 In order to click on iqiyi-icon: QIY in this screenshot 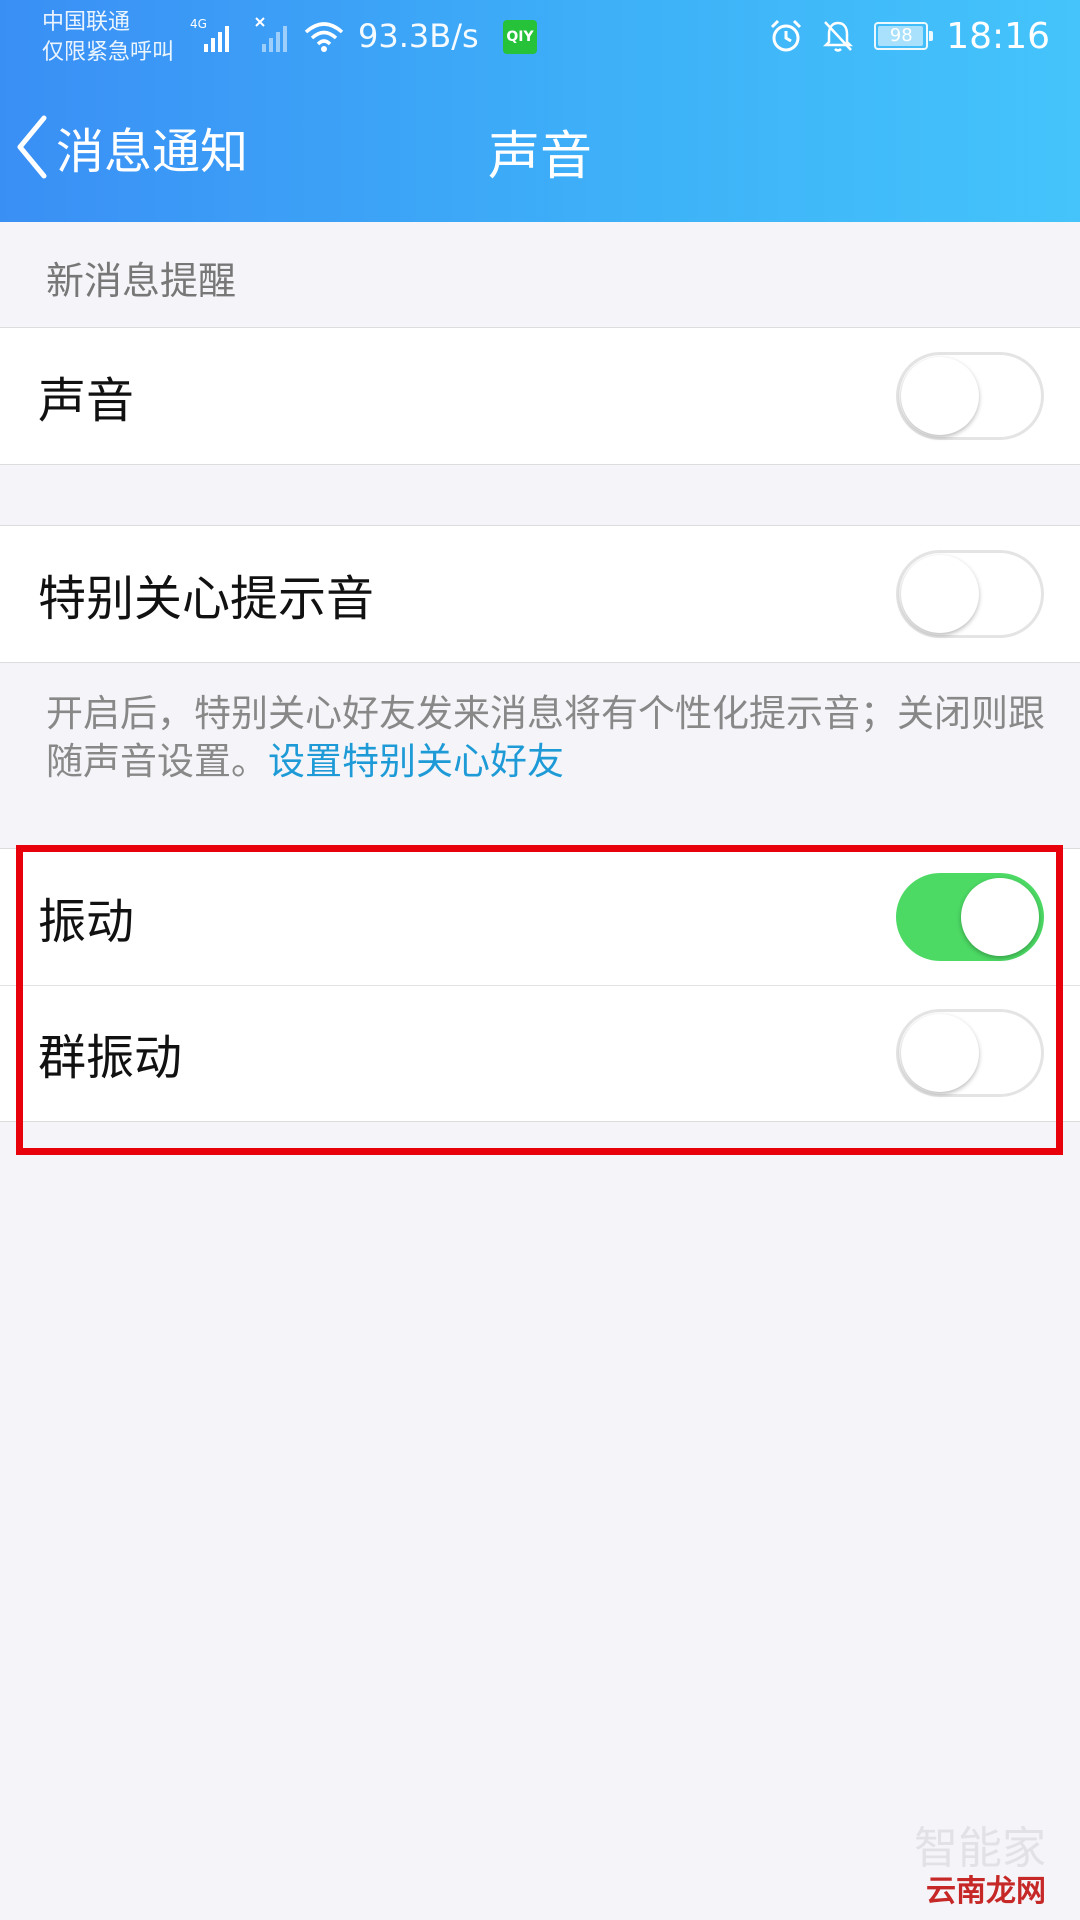, I will do `click(520, 37)`.